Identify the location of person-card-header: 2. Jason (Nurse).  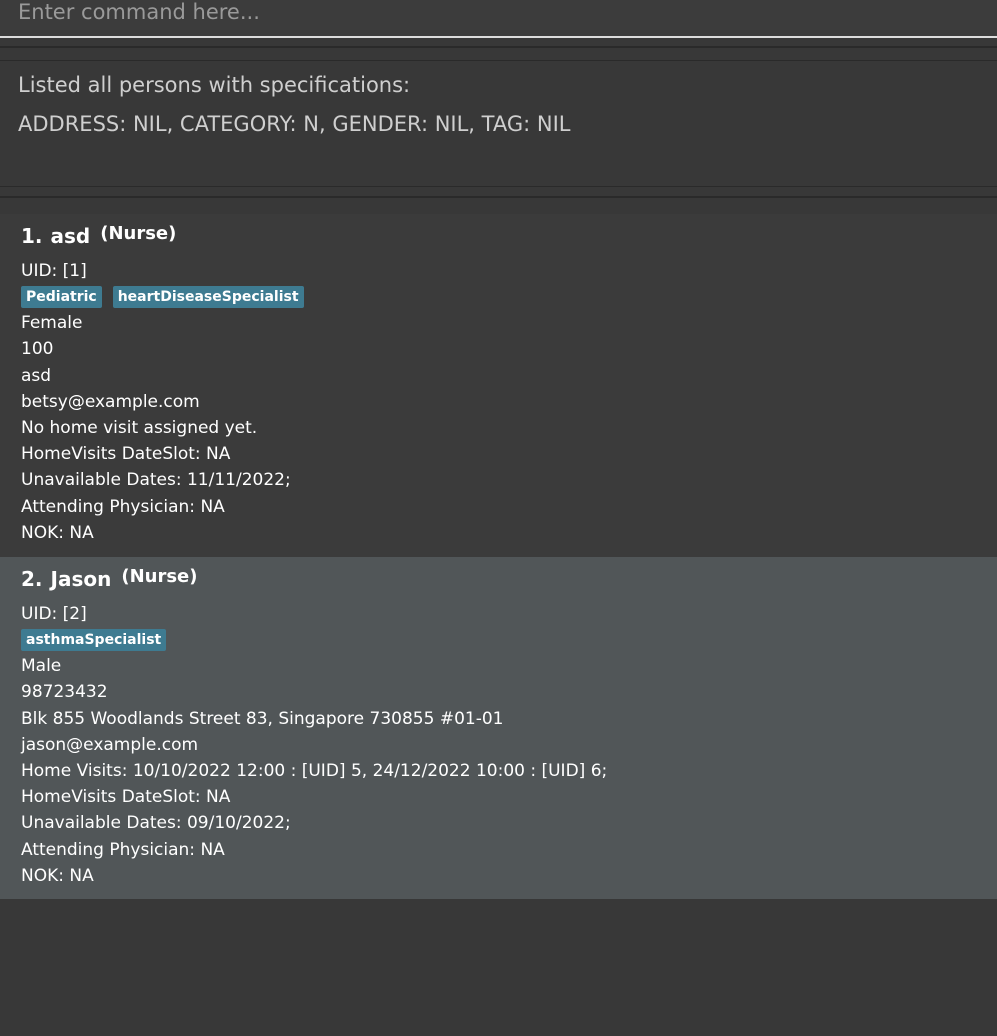
(498, 583).